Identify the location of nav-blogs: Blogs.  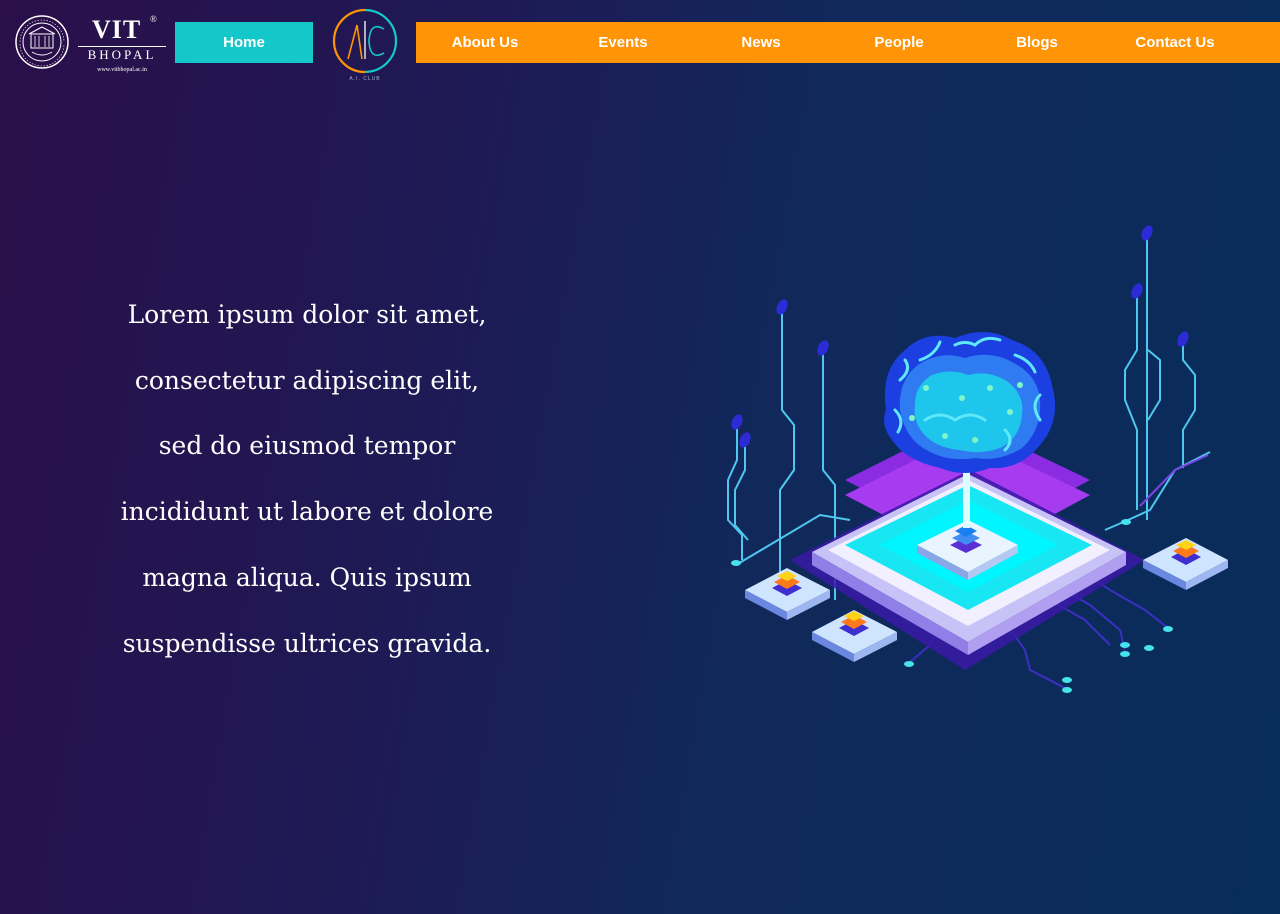
(1037, 42).